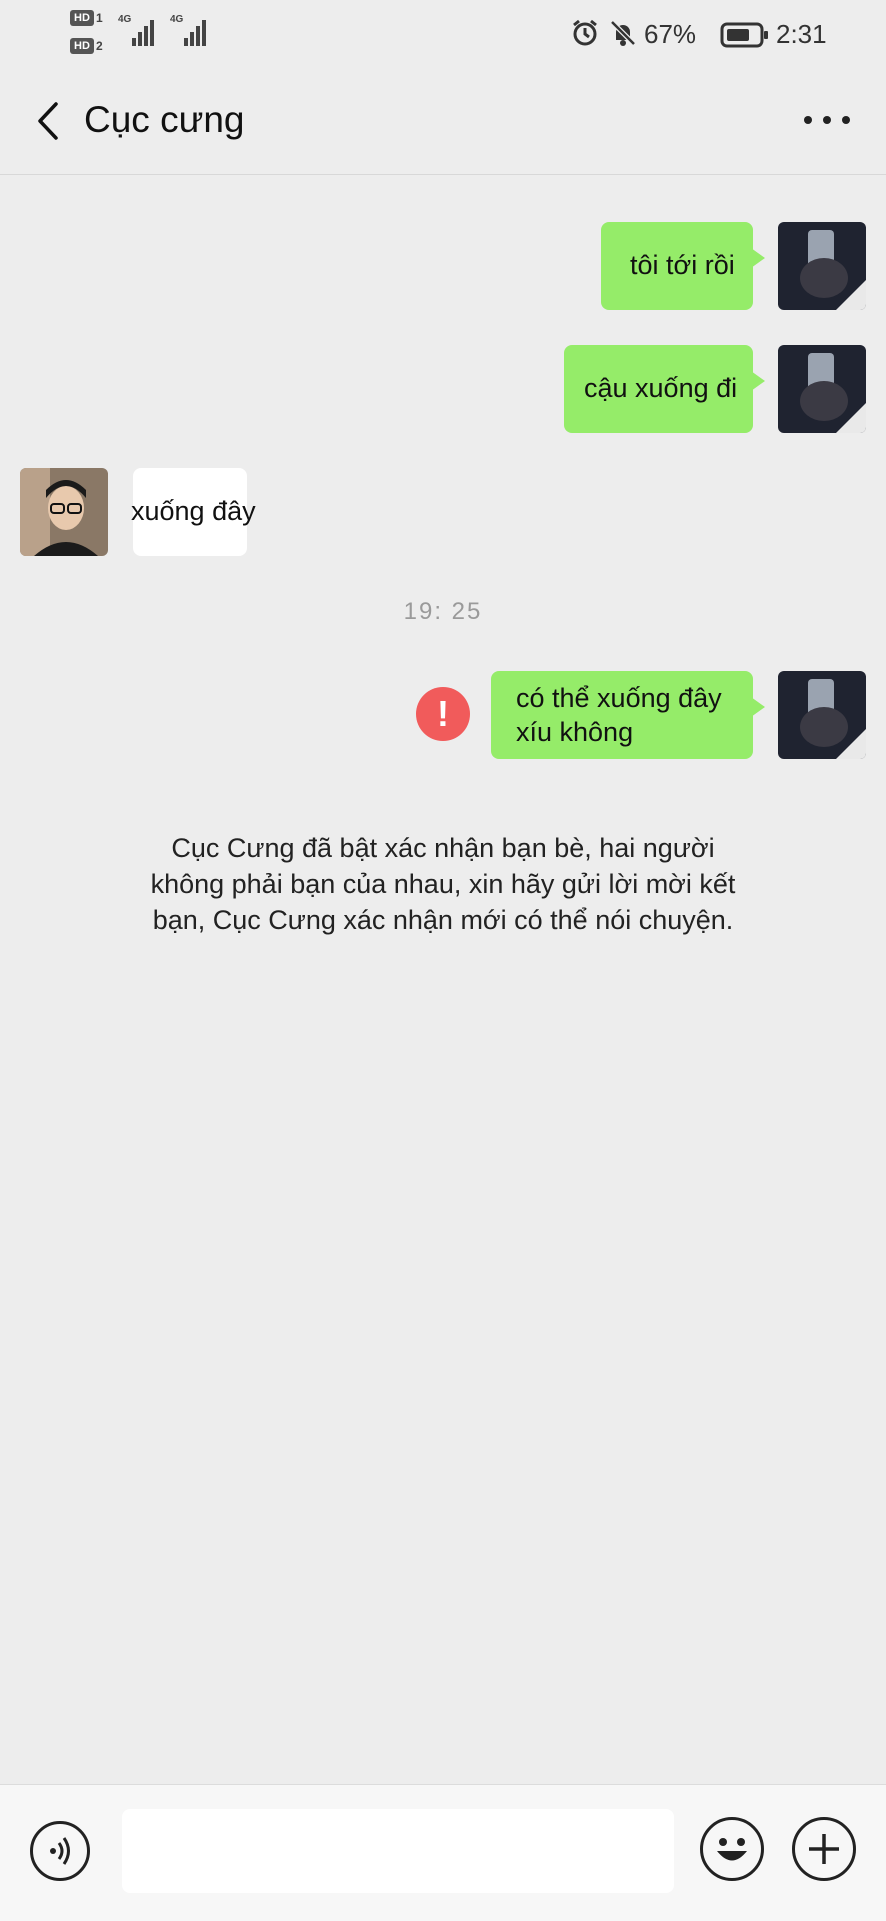 The height and width of the screenshot is (1921, 886). Describe the element at coordinates (125, 19) in the screenshot. I see `network1-label: 4G` at that location.